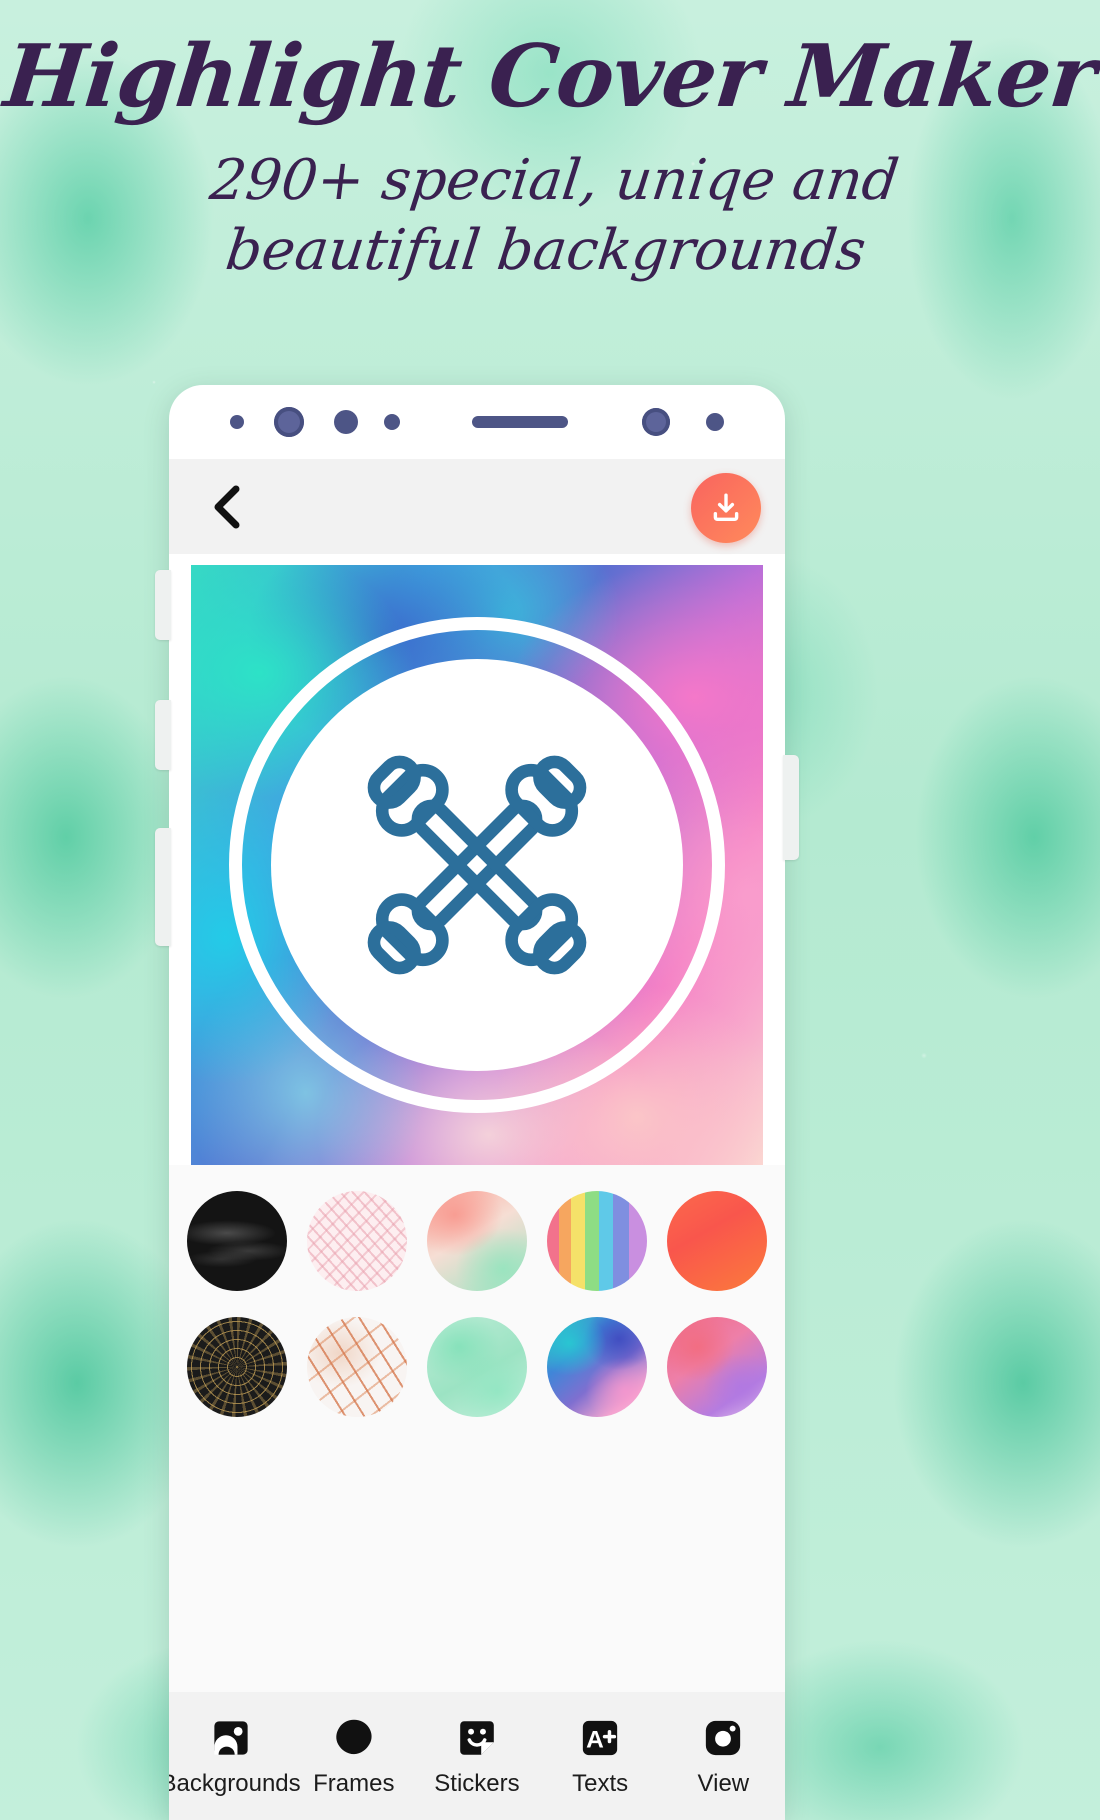 This screenshot has width=1100, height=1820. I want to click on download-button, so click(726, 508).